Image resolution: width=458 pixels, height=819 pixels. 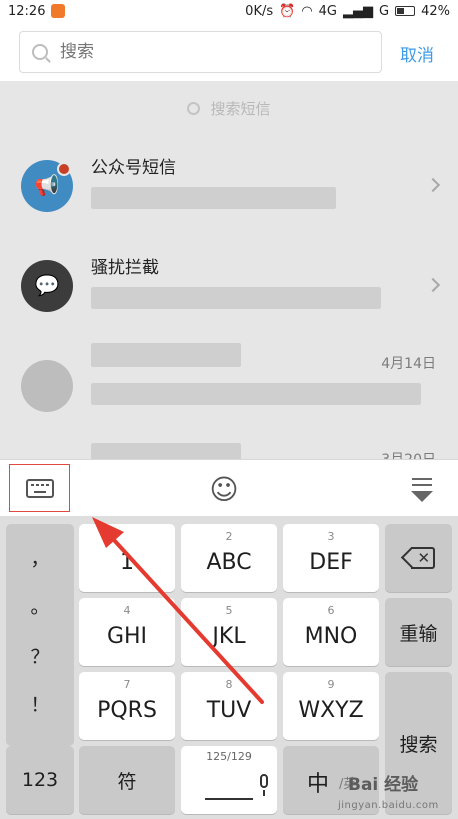 I want to click on search-key: 搜索, so click(x=418, y=743).